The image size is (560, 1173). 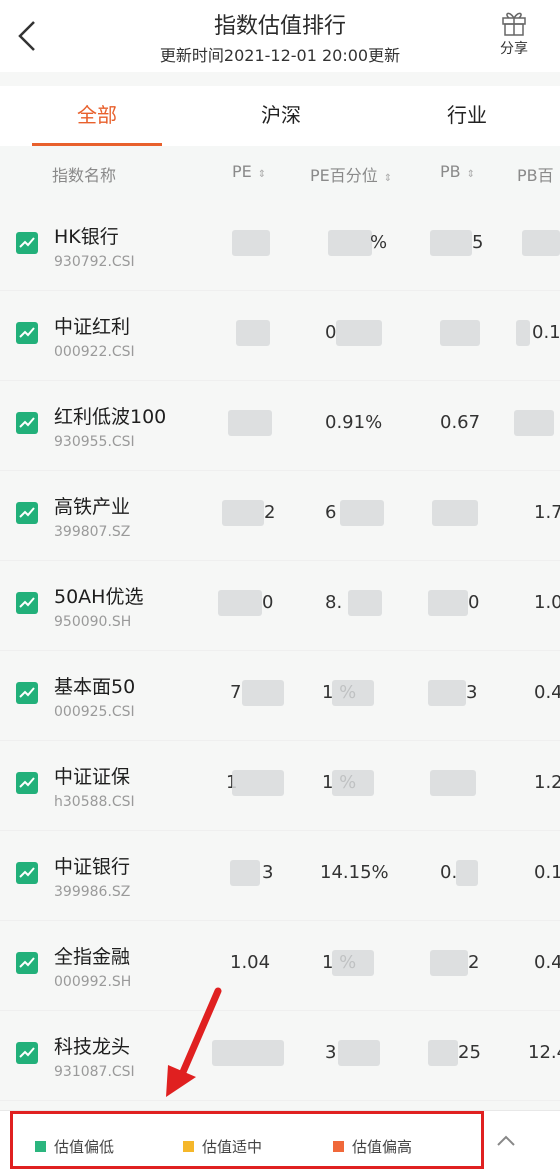 I want to click on pe-value: 2, so click(x=270, y=512).